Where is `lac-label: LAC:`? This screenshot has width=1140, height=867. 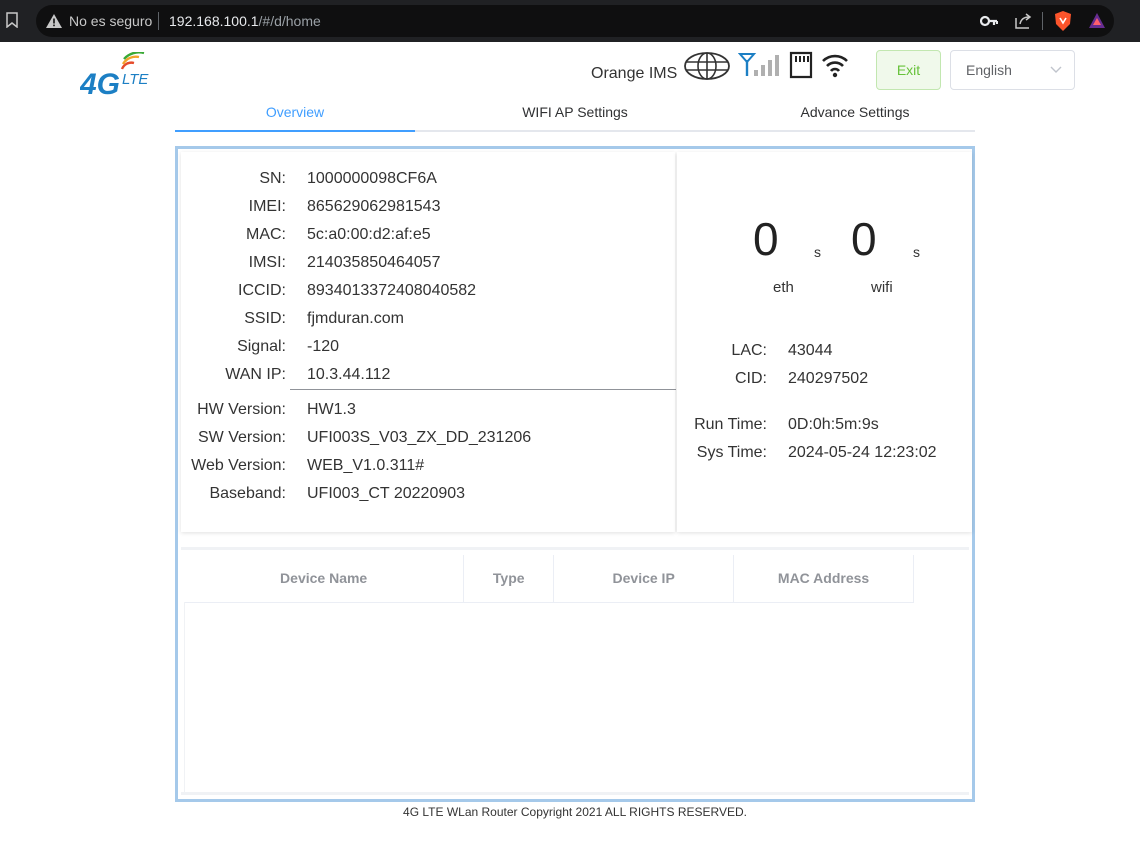
lac-label: LAC: is located at coordinates (749, 350).